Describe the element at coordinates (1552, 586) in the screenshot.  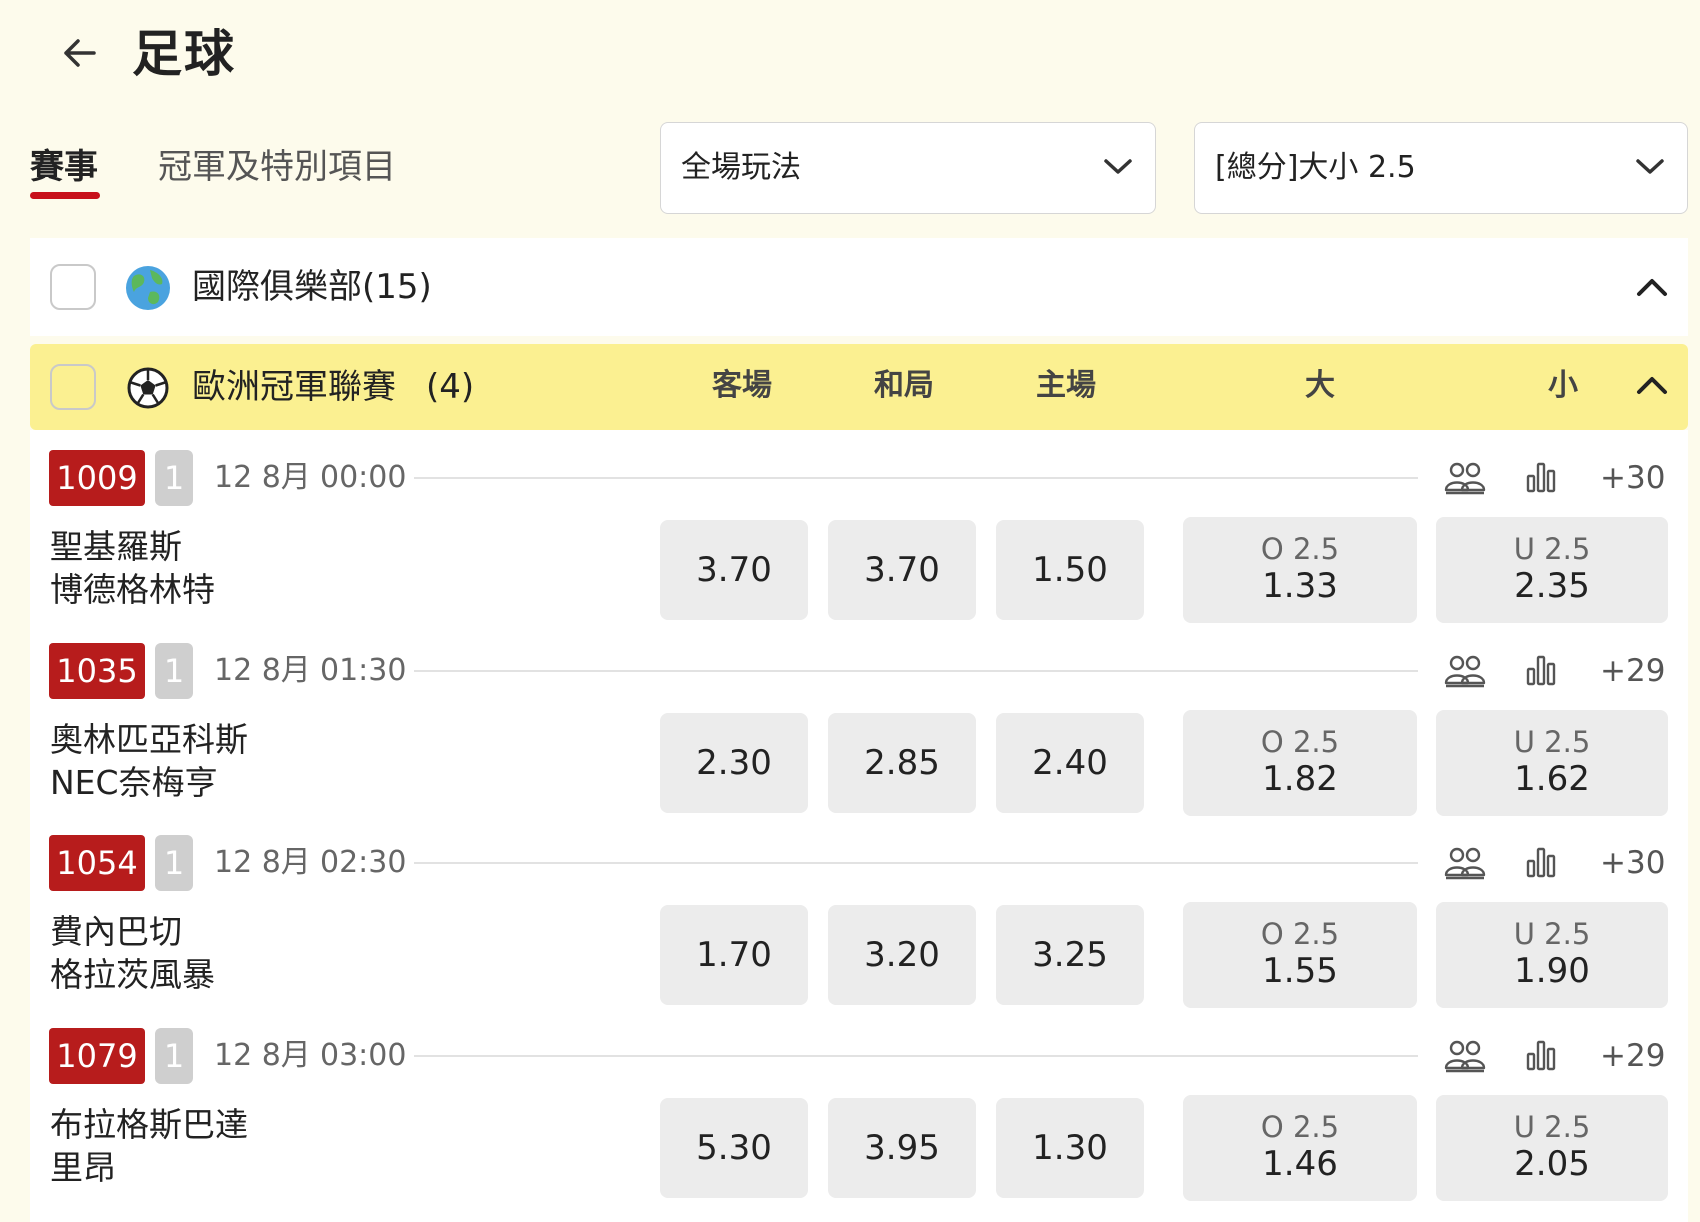
I see `odds-value: 2.35` at that location.